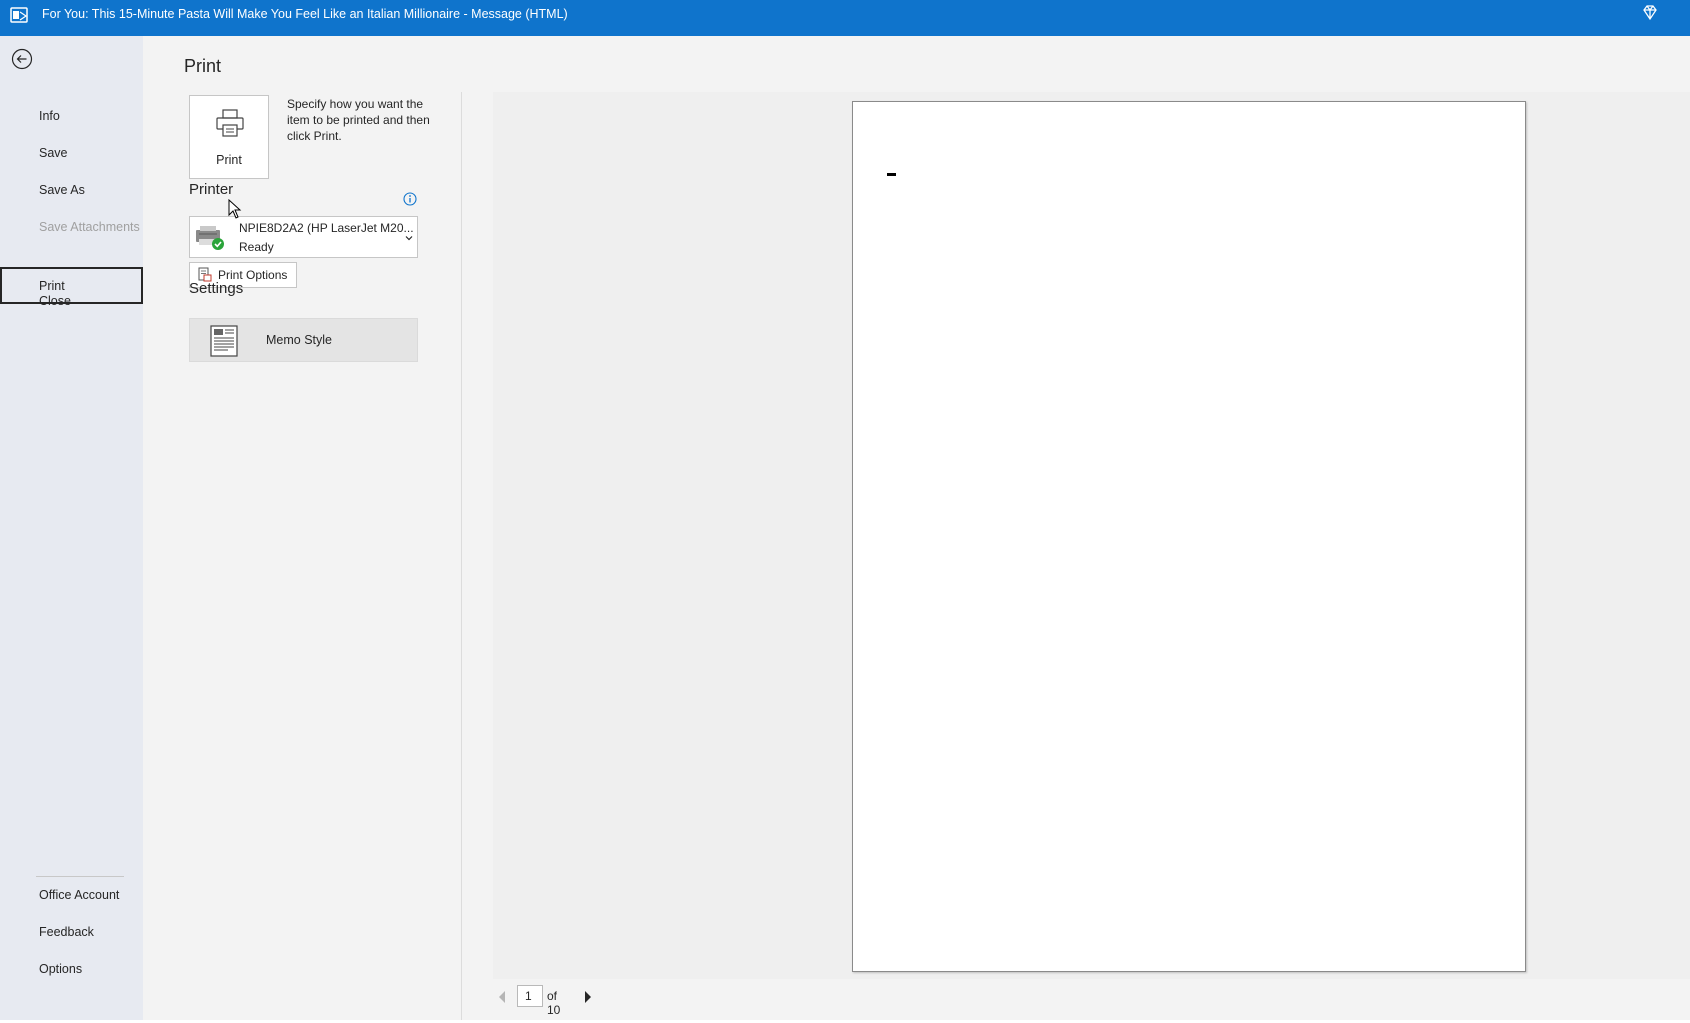 This screenshot has height=1023, width=1690. Describe the element at coordinates (53, 153) in the screenshot. I see `nav-item-label: Save` at that location.